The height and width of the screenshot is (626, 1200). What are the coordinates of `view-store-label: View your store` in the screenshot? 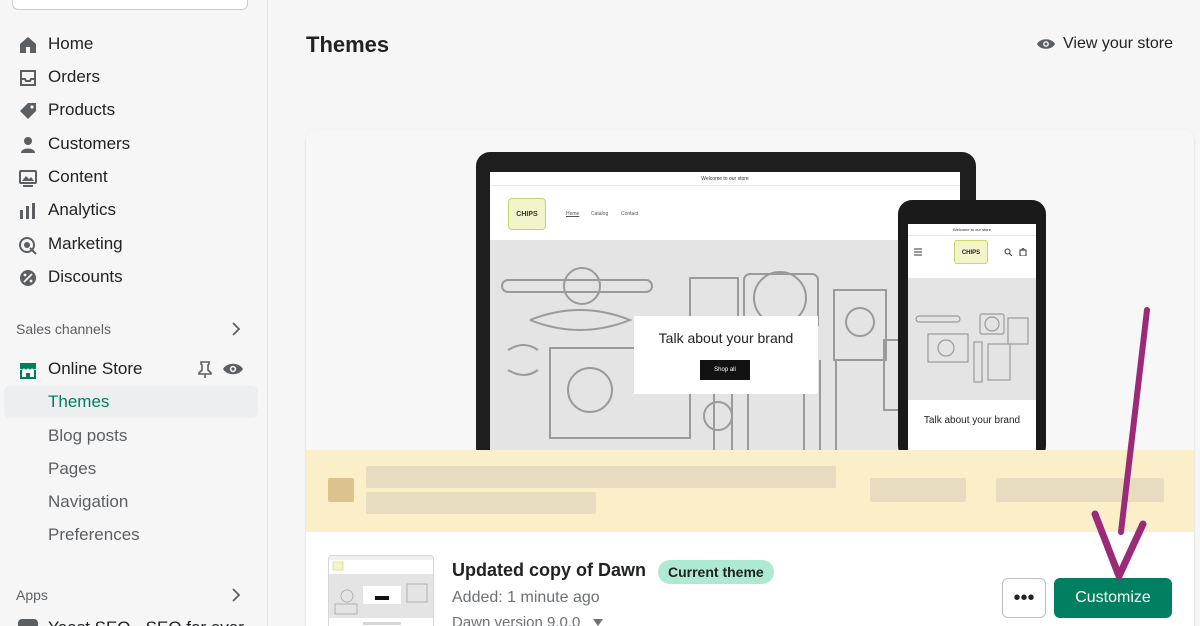 It's located at (1118, 43).